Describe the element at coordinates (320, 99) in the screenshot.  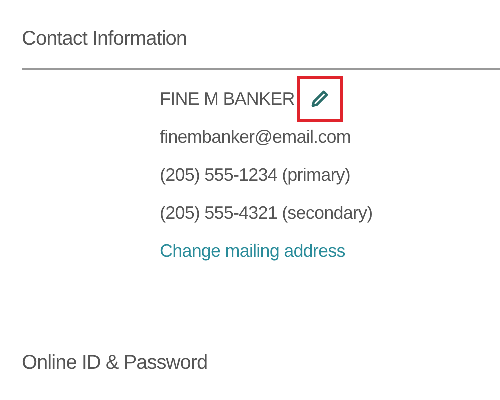
I see `edit-pencil-icon` at that location.